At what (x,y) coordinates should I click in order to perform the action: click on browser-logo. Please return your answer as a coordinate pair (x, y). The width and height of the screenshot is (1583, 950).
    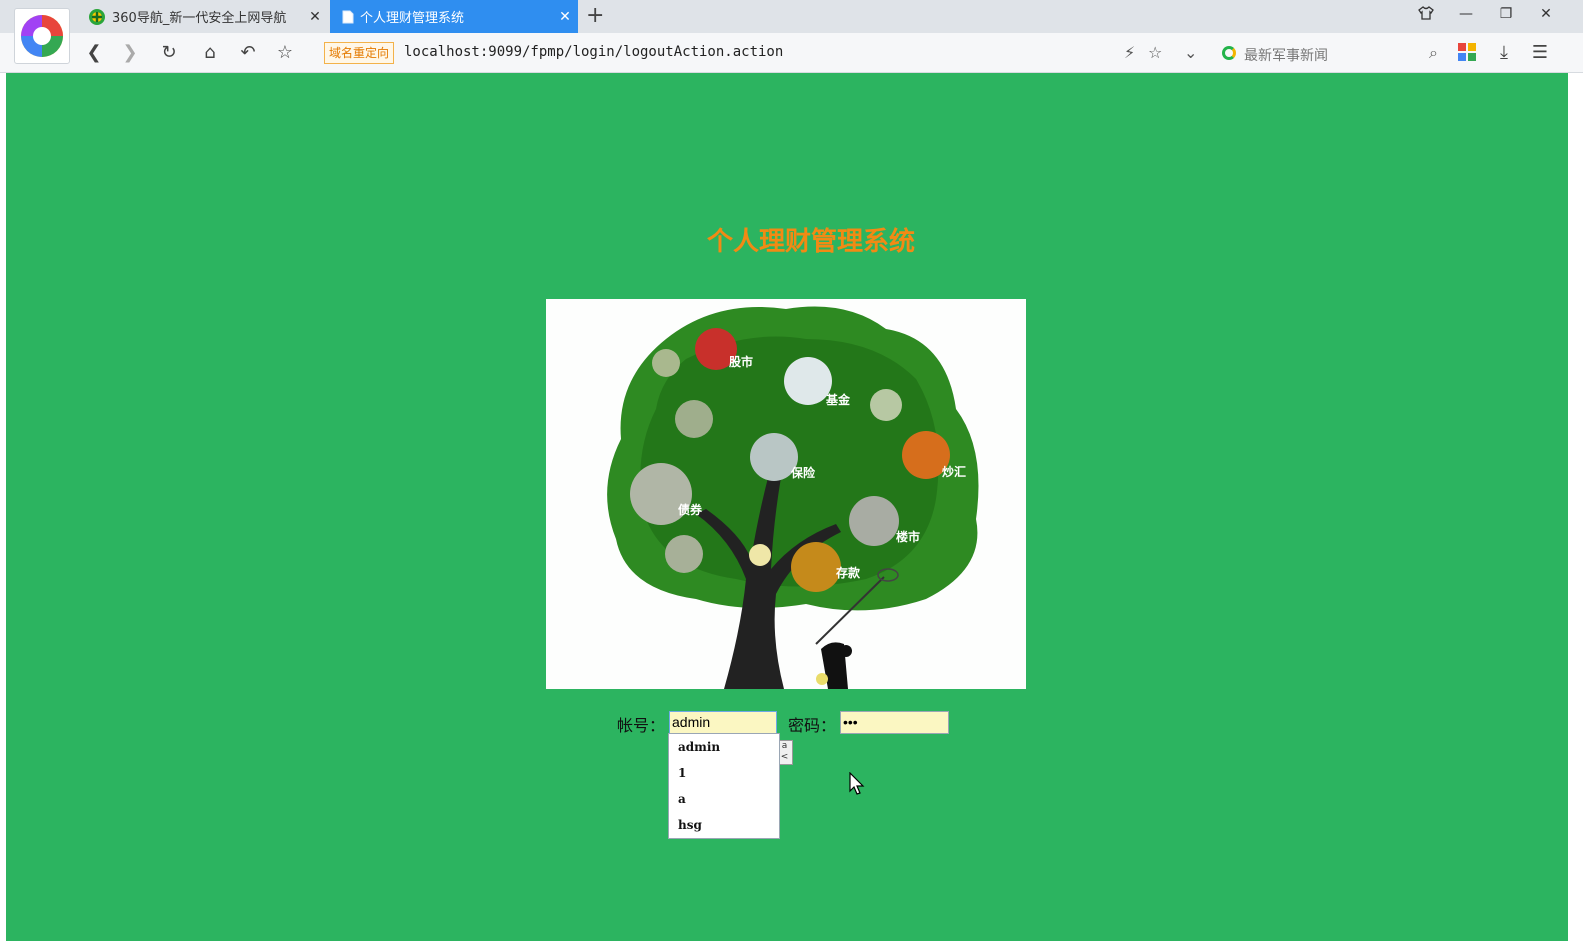
    Looking at the image, I should click on (42, 36).